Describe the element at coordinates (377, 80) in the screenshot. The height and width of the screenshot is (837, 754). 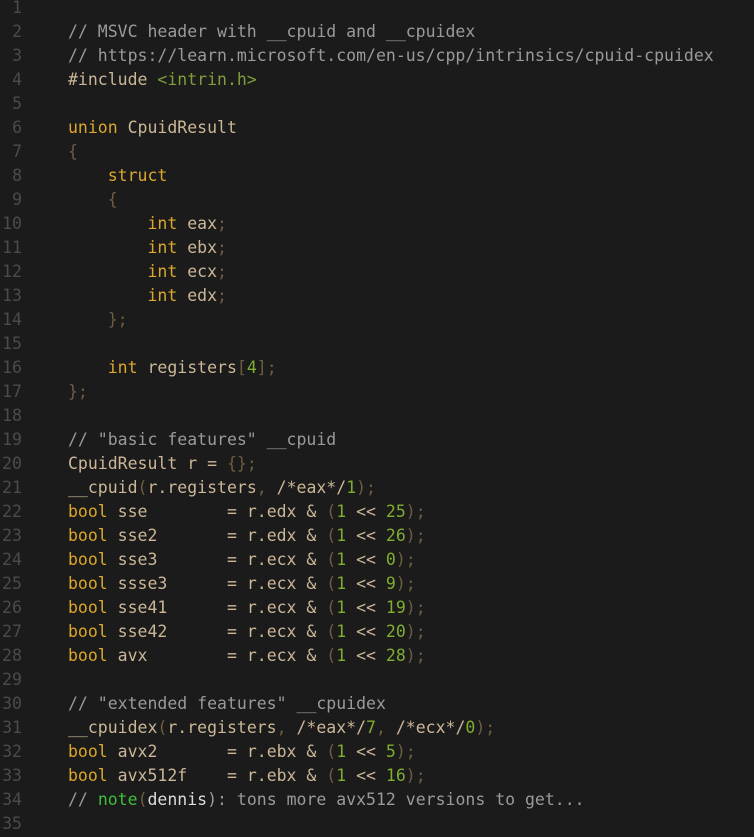
I see `code-line: 4 #include <intrin.h>` at that location.